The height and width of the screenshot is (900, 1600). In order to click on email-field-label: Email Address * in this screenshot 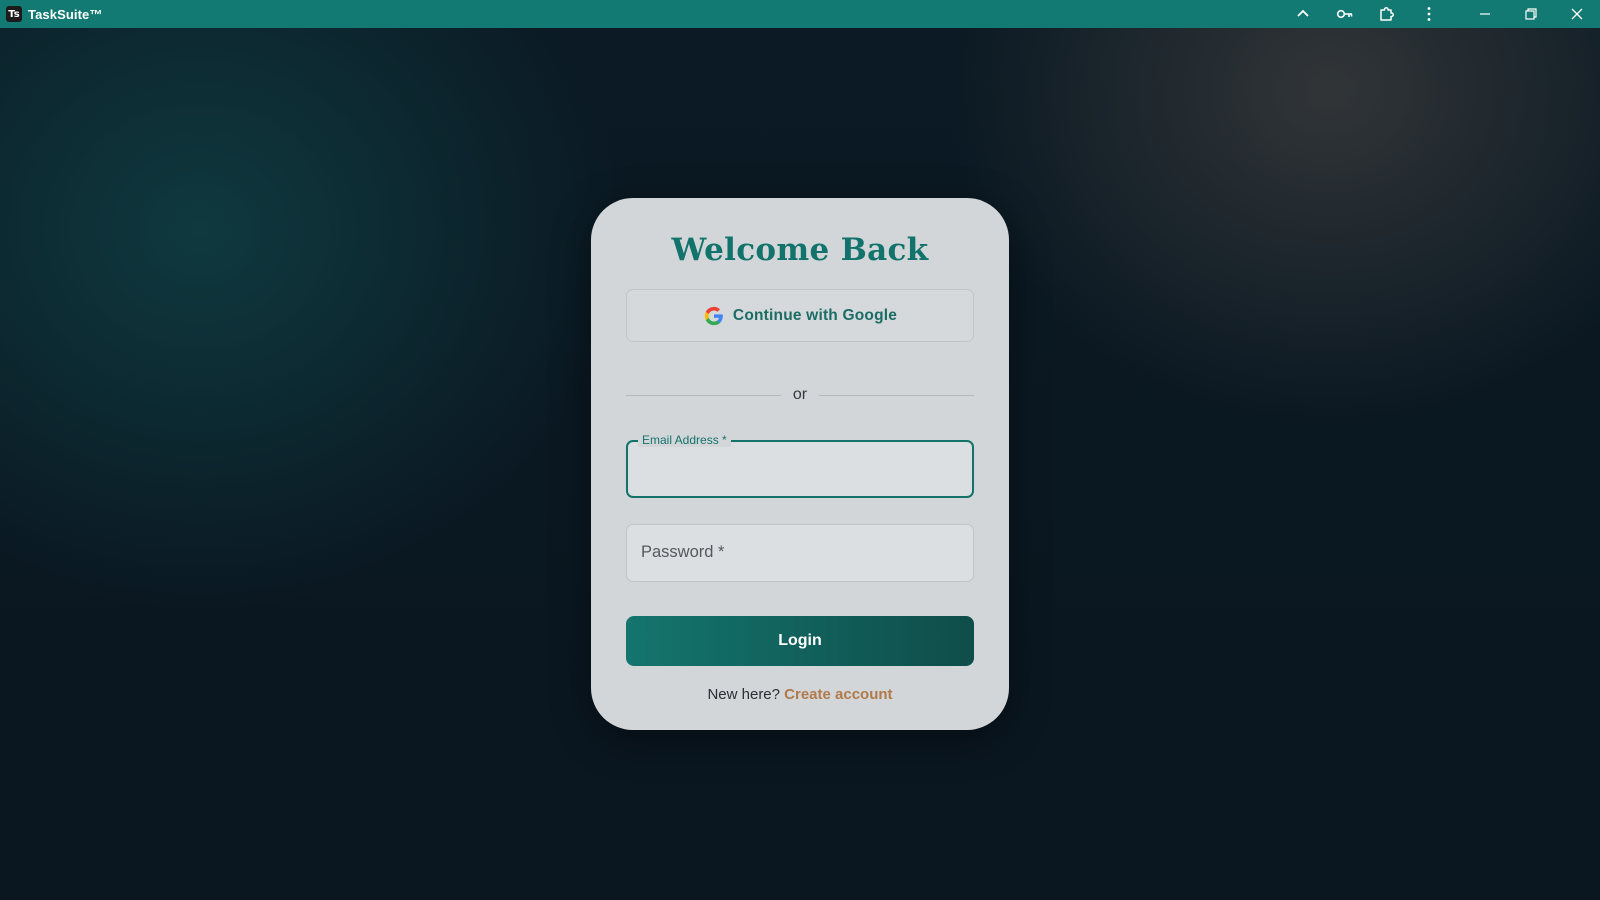, I will do `click(684, 440)`.